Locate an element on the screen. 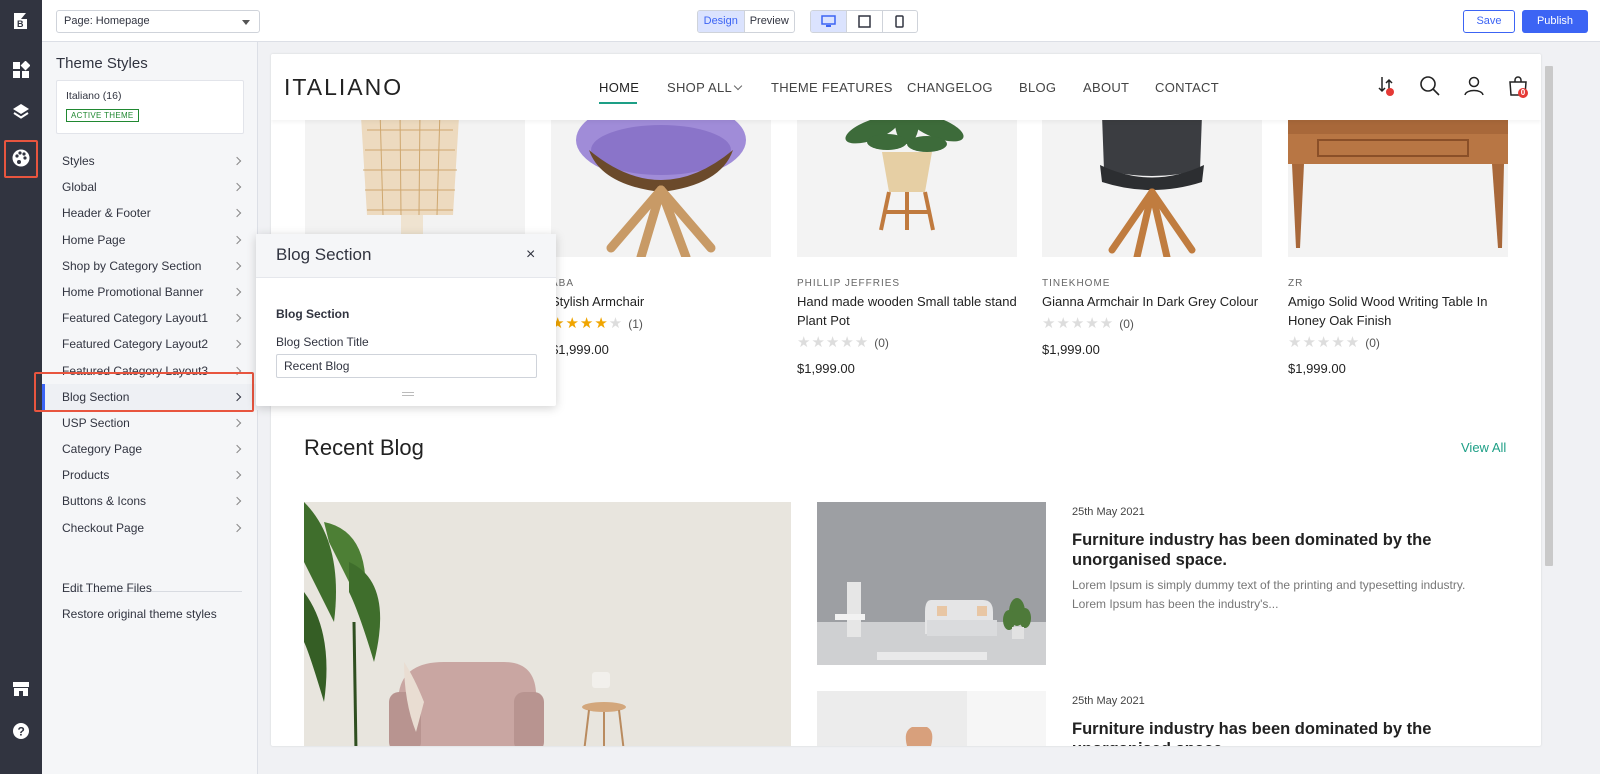 The width and height of the screenshot is (1600, 774). menu-item-label: Featured Category Layout2 is located at coordinates (135, 344).